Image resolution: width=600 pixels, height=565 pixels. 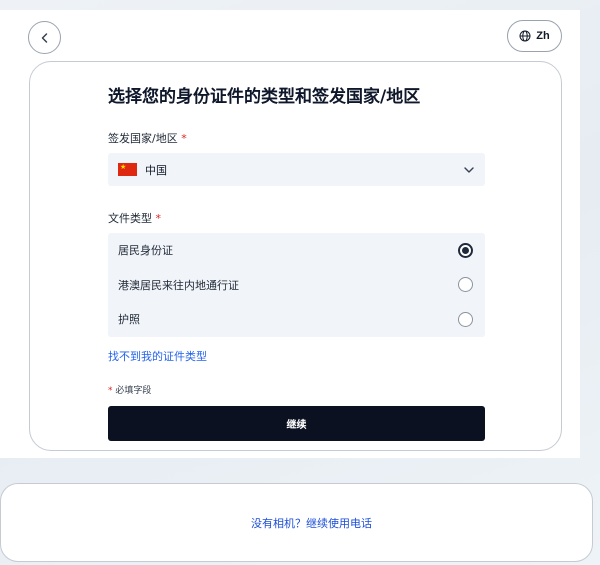 What do you see at coordinates (296, 423) in the screenshot?
I see `continue-button: 继续` at bounding box center [296, 423].